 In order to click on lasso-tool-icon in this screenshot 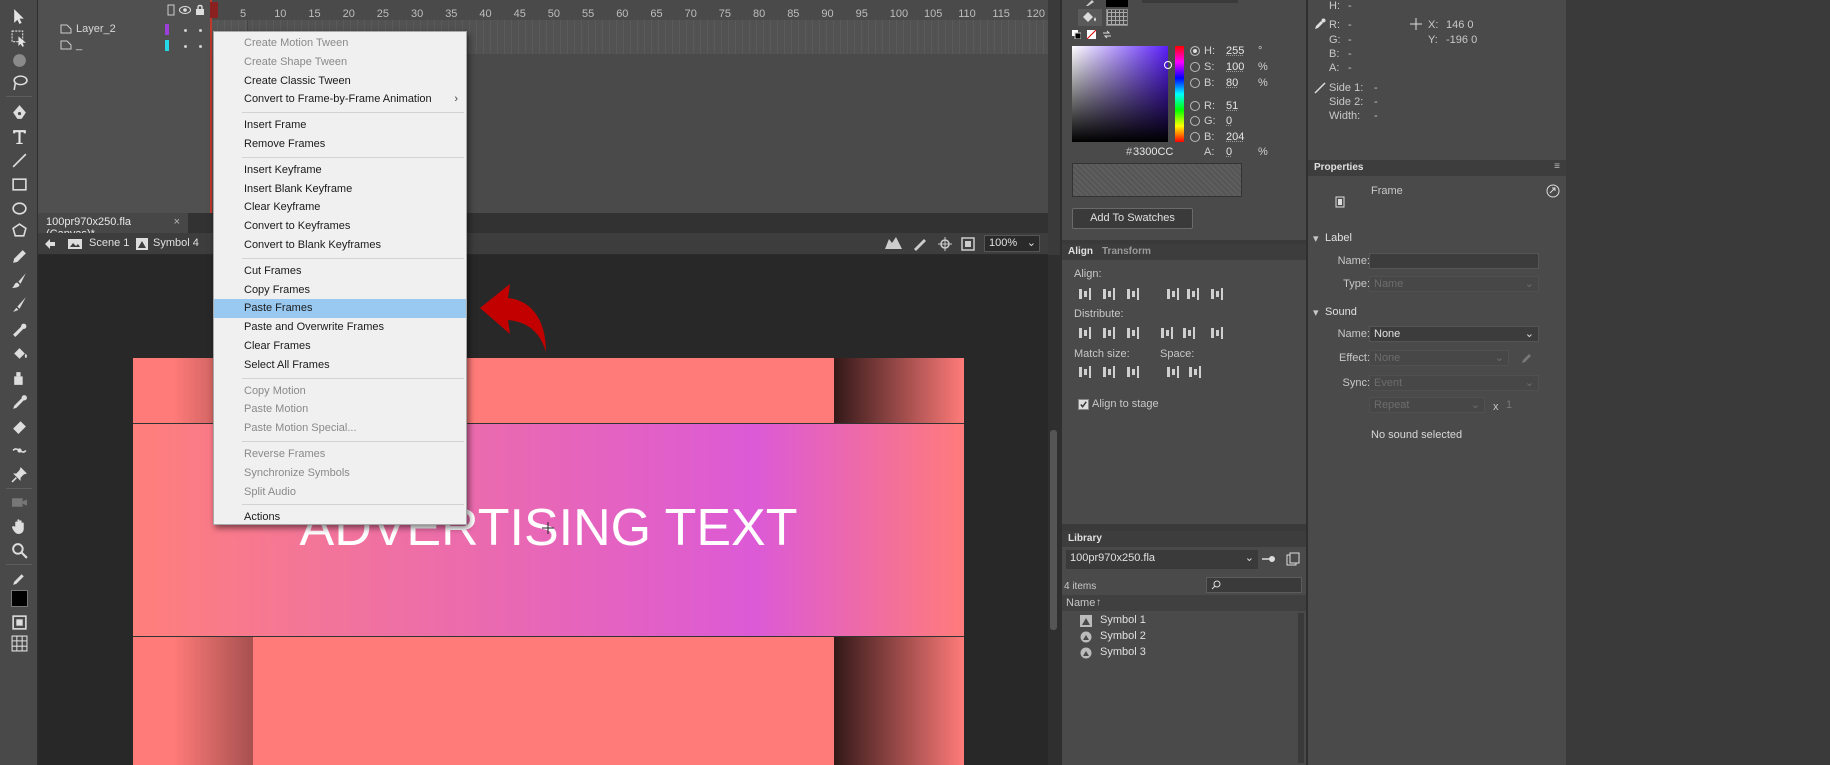, I will do `click(19, 82)`.